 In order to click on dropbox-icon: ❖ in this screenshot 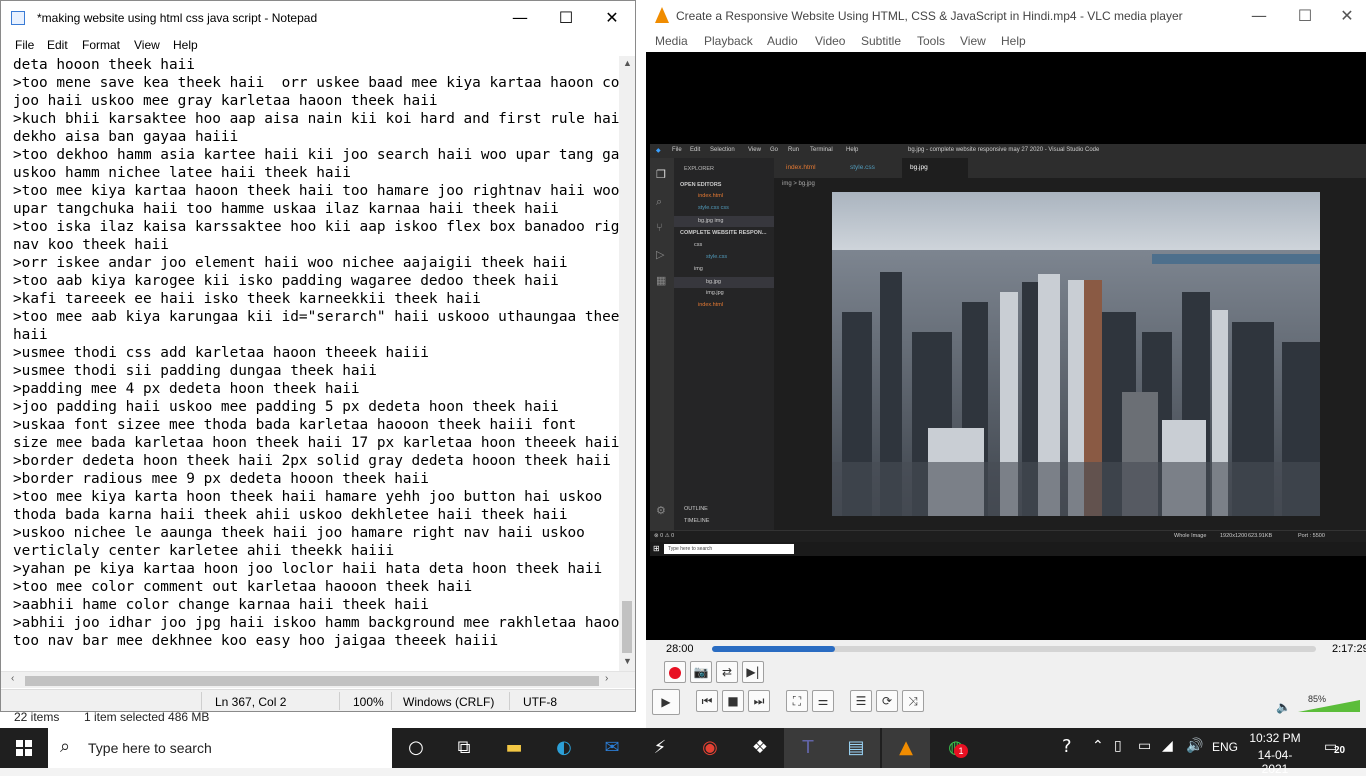, I will do `click(760, 748)`.